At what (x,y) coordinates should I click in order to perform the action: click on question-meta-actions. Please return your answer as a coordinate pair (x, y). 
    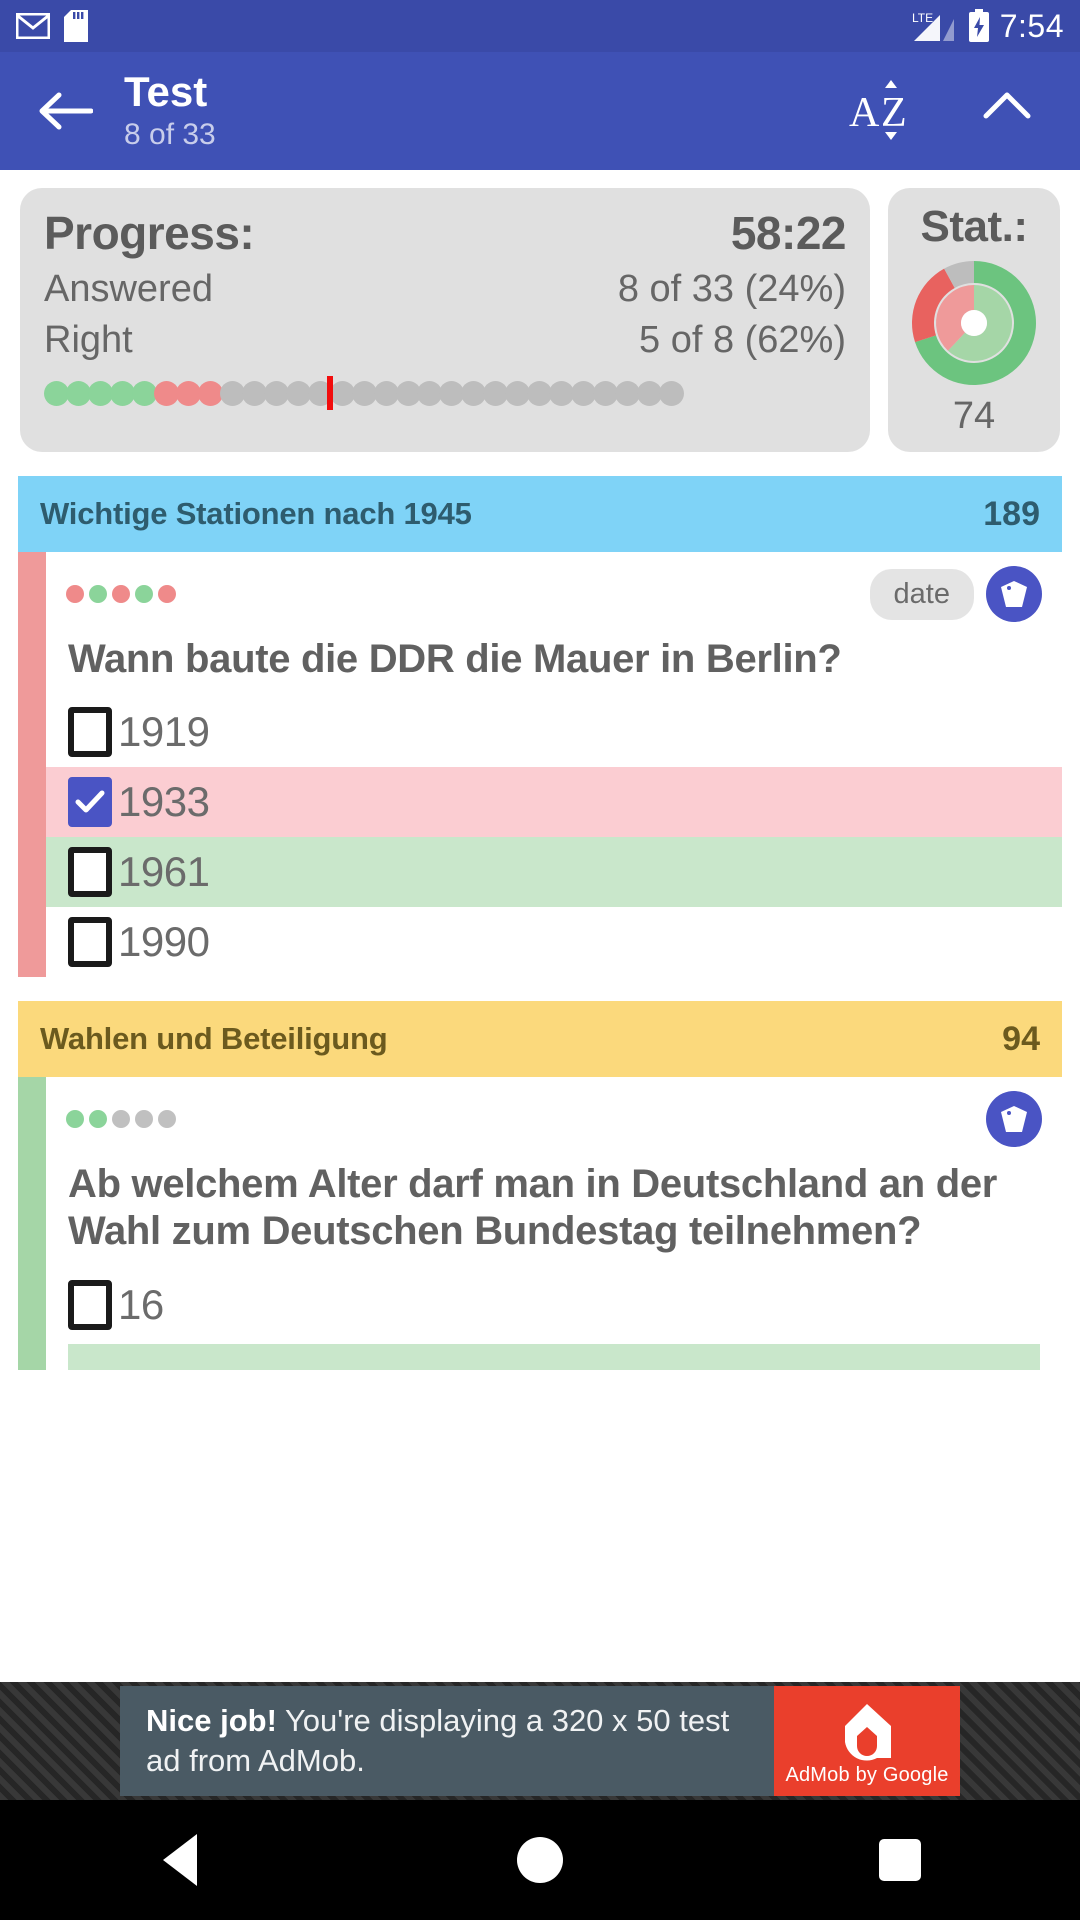
    Looking at the image, I should click on (1014, 1119).